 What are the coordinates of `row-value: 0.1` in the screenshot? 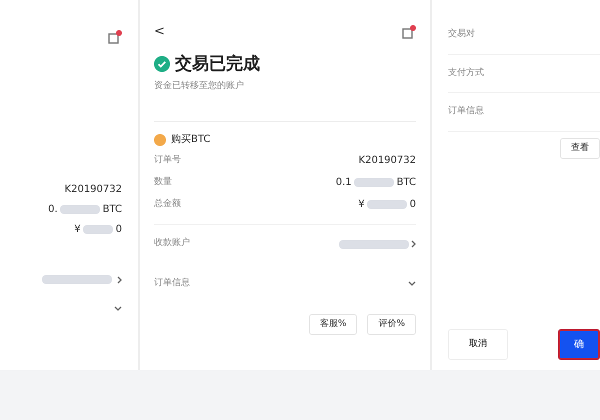 It's located at (344, 183).